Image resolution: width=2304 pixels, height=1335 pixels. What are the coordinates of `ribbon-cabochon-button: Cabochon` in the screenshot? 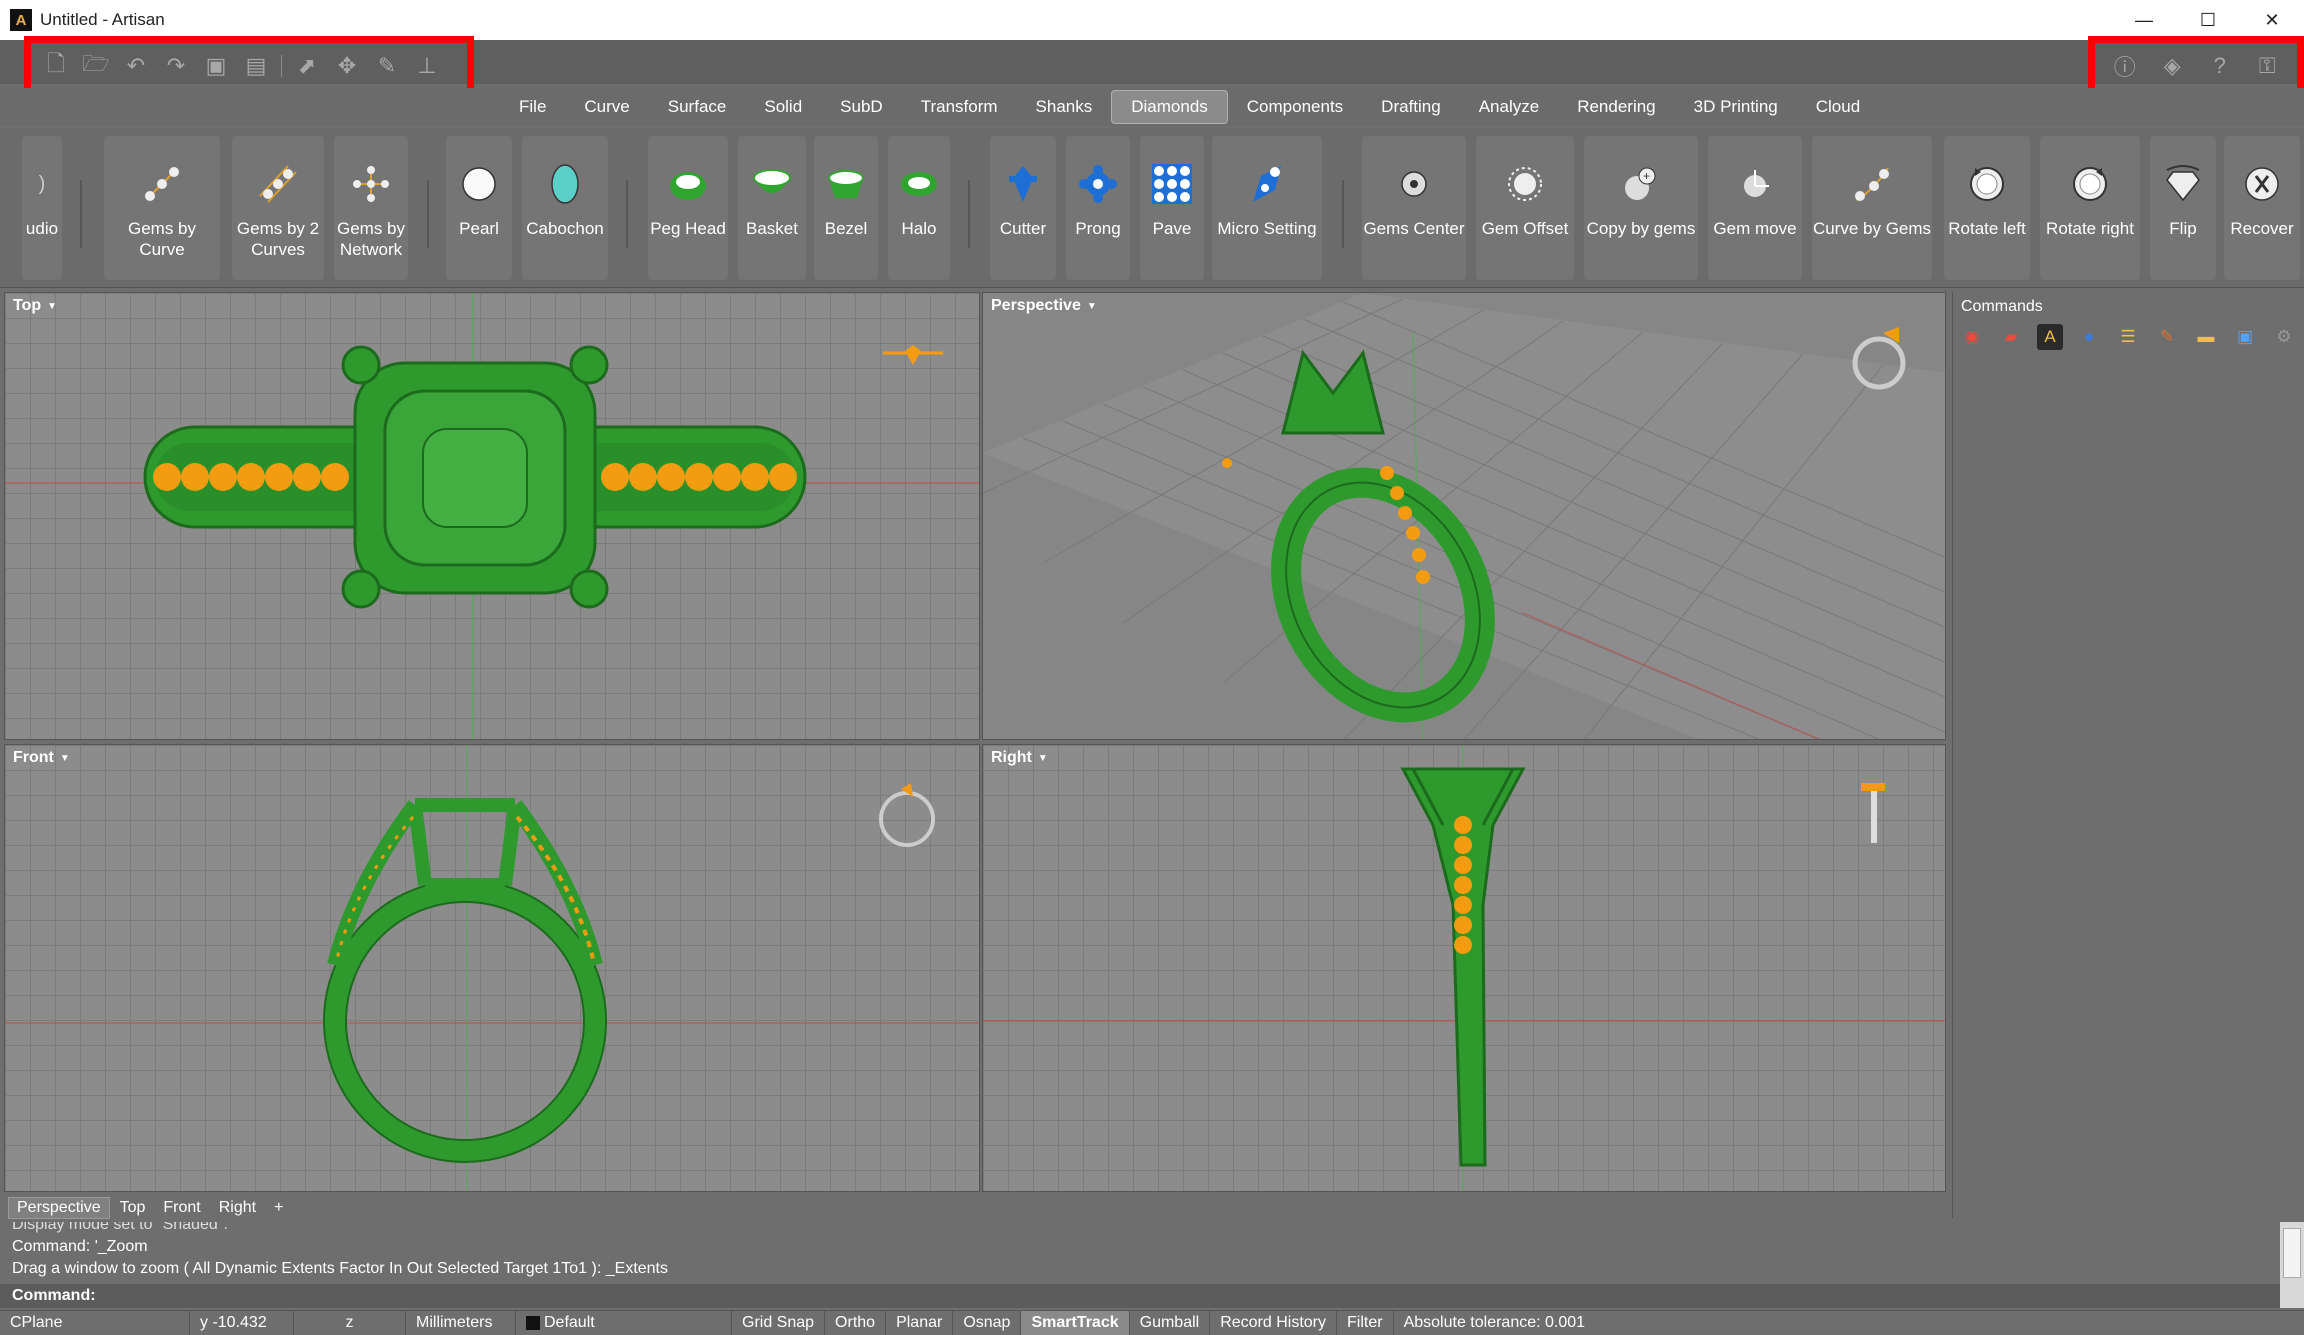 It's located at (565, 208).